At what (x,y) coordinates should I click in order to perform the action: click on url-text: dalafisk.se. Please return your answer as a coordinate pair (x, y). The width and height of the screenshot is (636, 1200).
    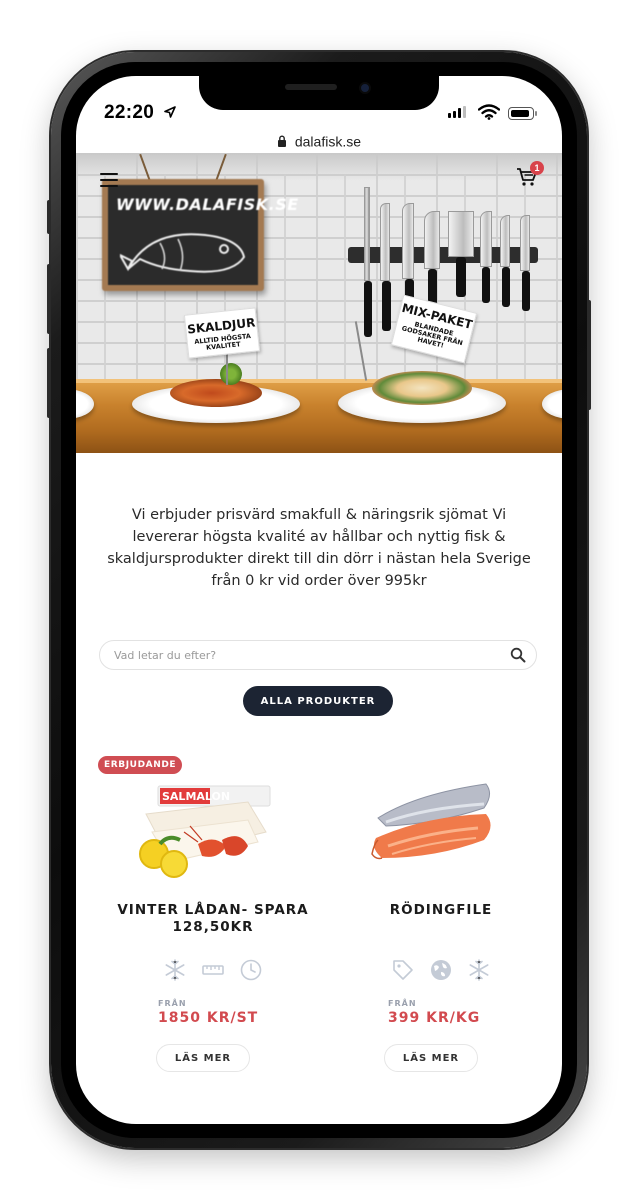
    Looking at the image, I should click on (328, 141).